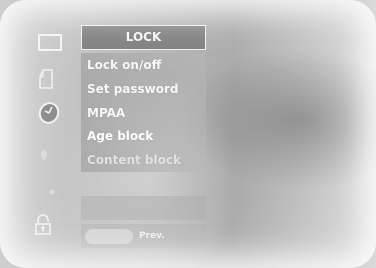 The height and width of the screenshot is (268, 376). What do you see at coordinates (50, 42) in the screenshot?
I see `screen-menu-icon` at bounding box center [50, 42].